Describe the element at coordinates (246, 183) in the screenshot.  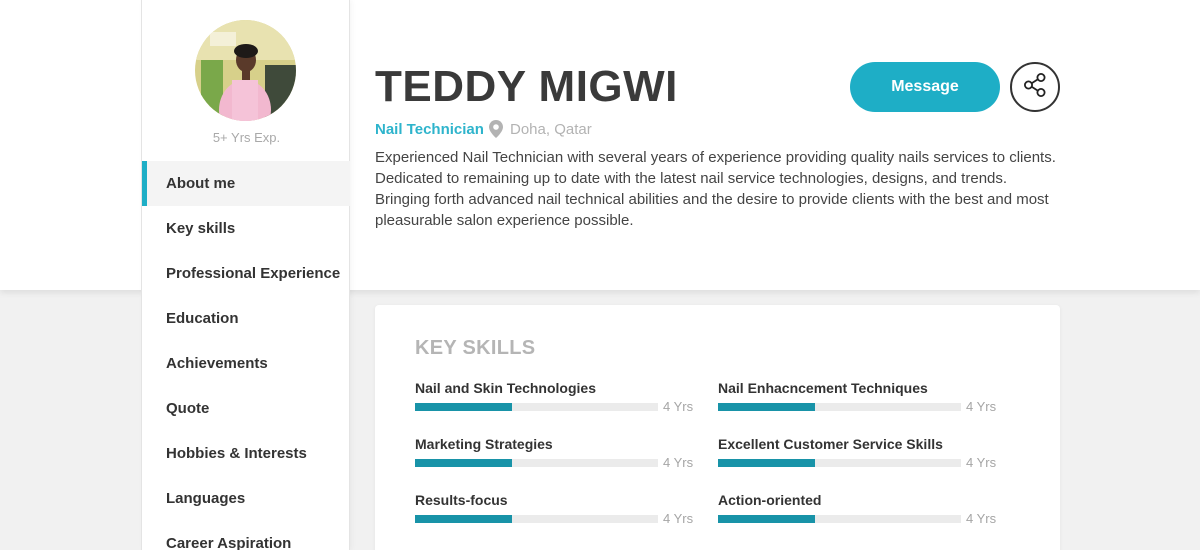
I see `nav-item-about-me: About me` at that location.